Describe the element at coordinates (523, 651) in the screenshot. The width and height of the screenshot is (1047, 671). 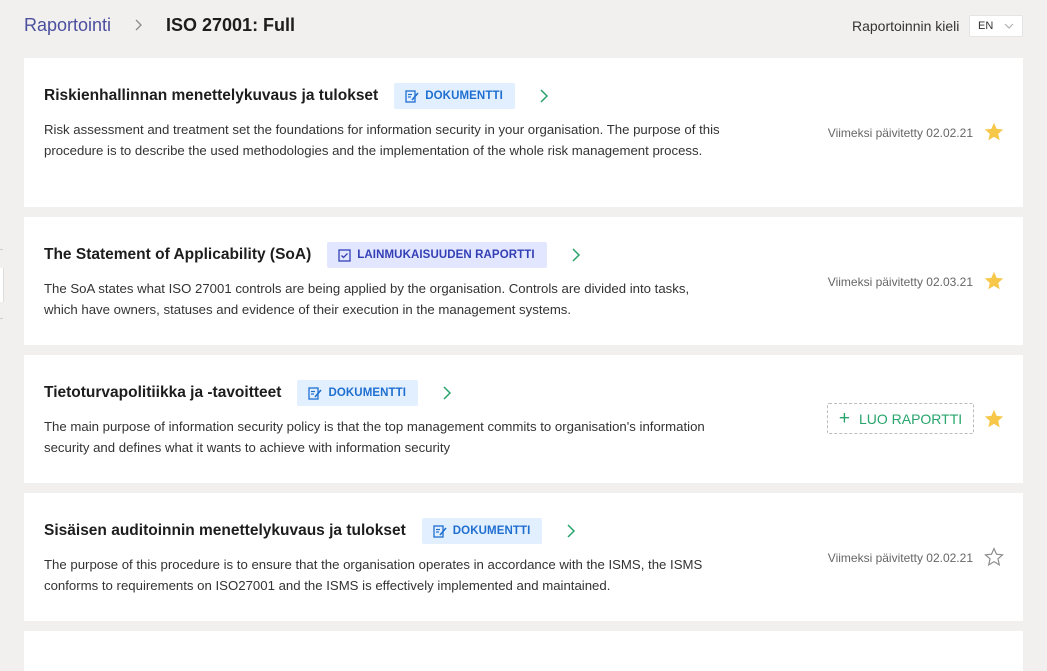
I see `report-card` at that location.